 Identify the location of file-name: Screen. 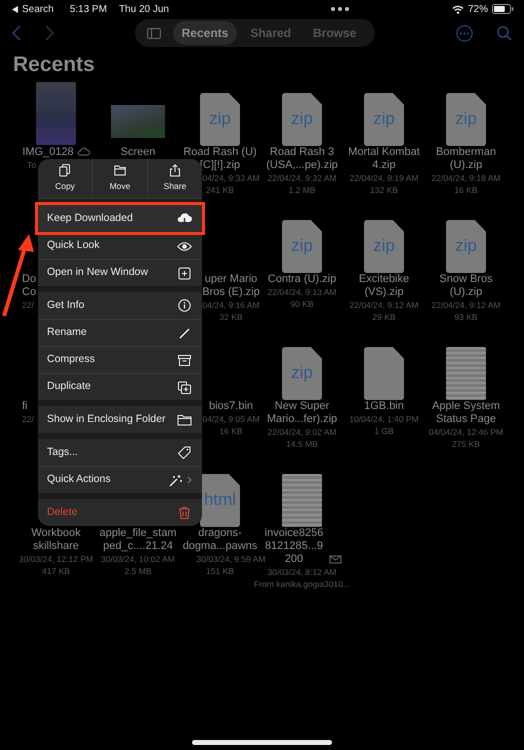
(138, 152).